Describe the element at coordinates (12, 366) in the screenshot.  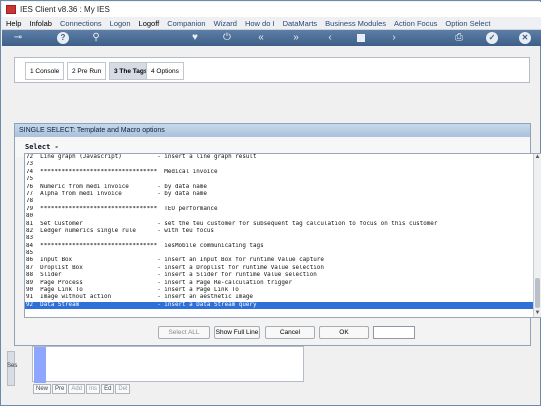
I see `session-label: Ses` at that location.